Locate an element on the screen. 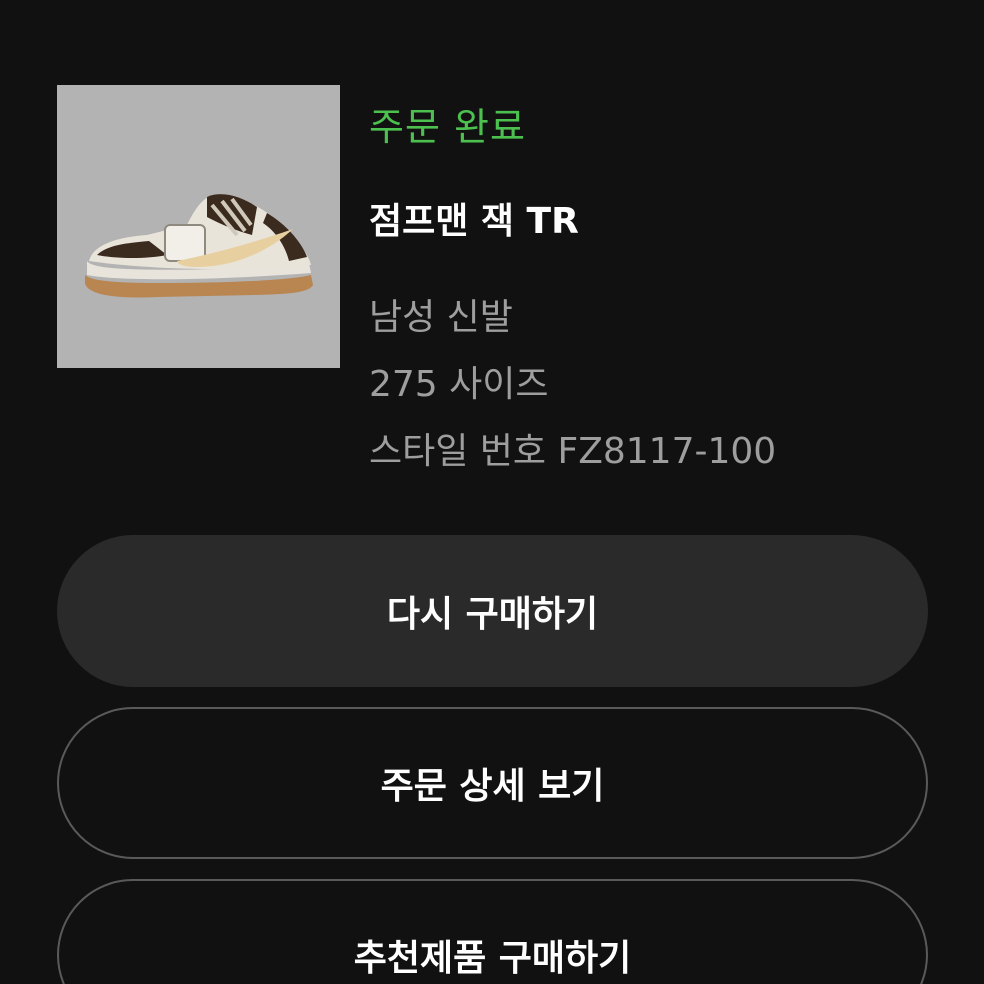  order-detail-button: 주문 상세 보기 is located at coordinates (492, 783).